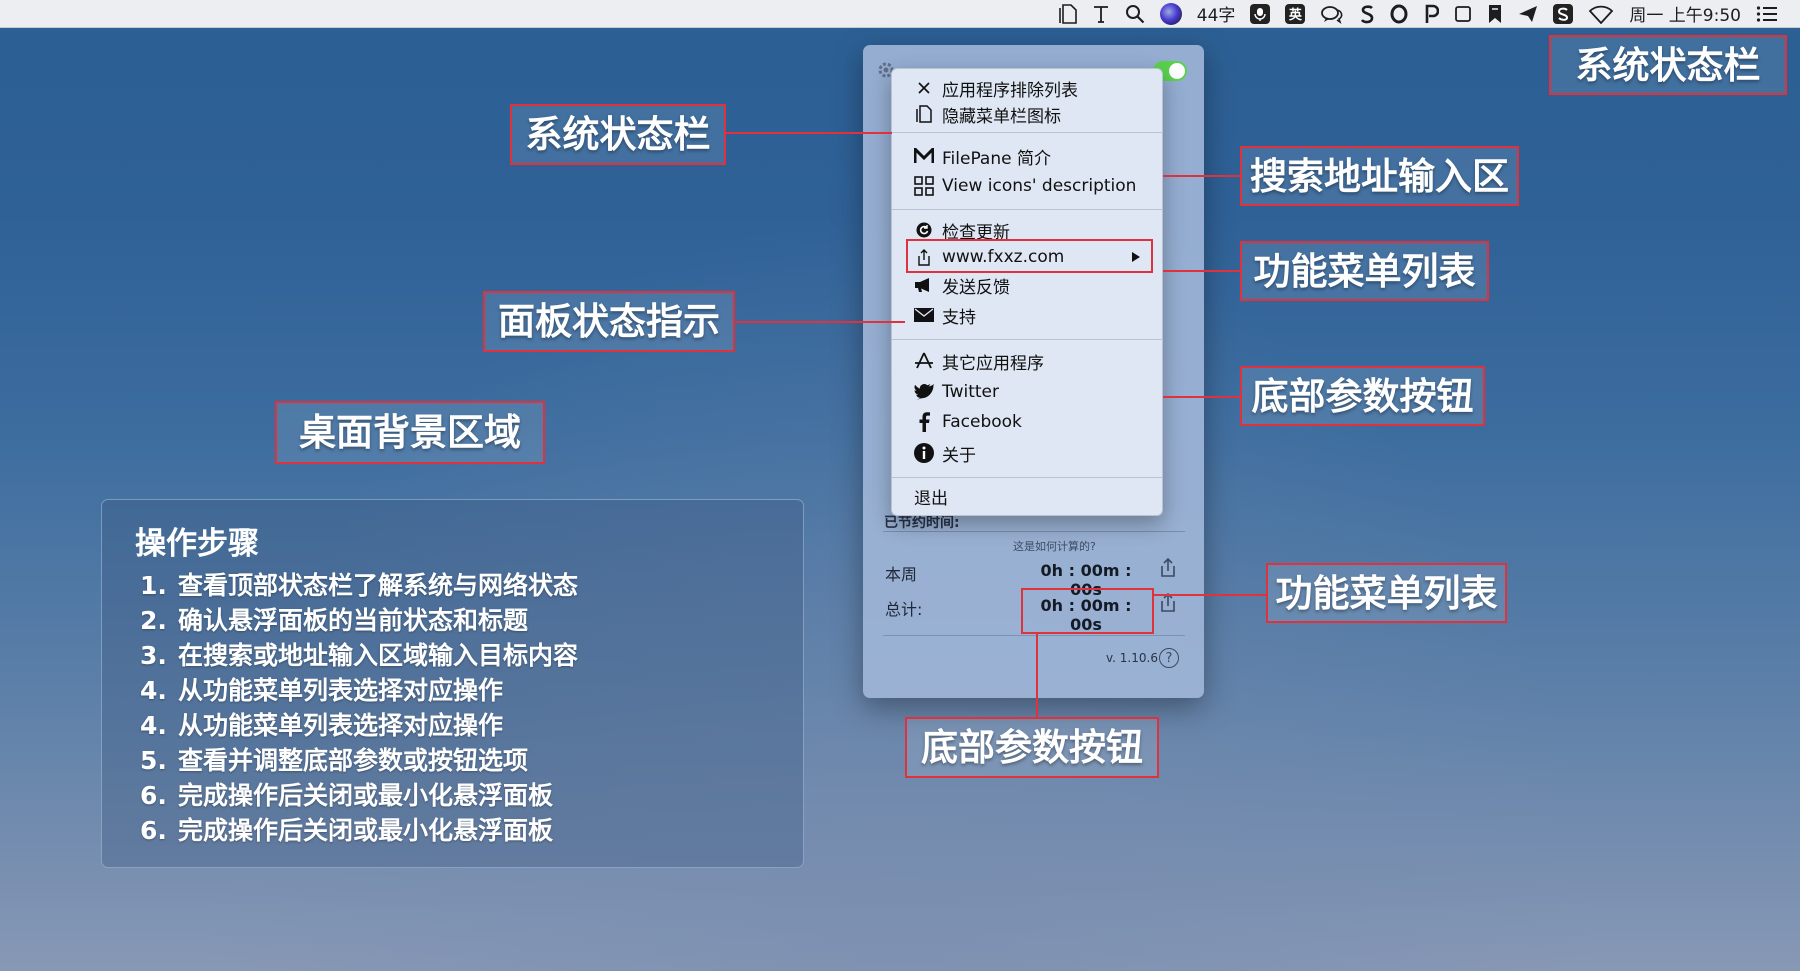 Image resolution: width=1800 pixels, height=971 pixels. What do you see at coordinates (931, 498) in the screenshot?
I see `menu-item-label: 退出` at bounding box center [931, 498].